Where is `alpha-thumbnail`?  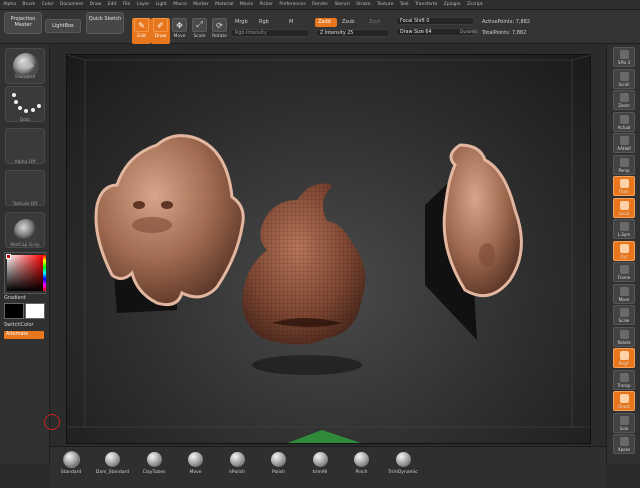
alpha-thumbnail is located at coordinates (25, 146).